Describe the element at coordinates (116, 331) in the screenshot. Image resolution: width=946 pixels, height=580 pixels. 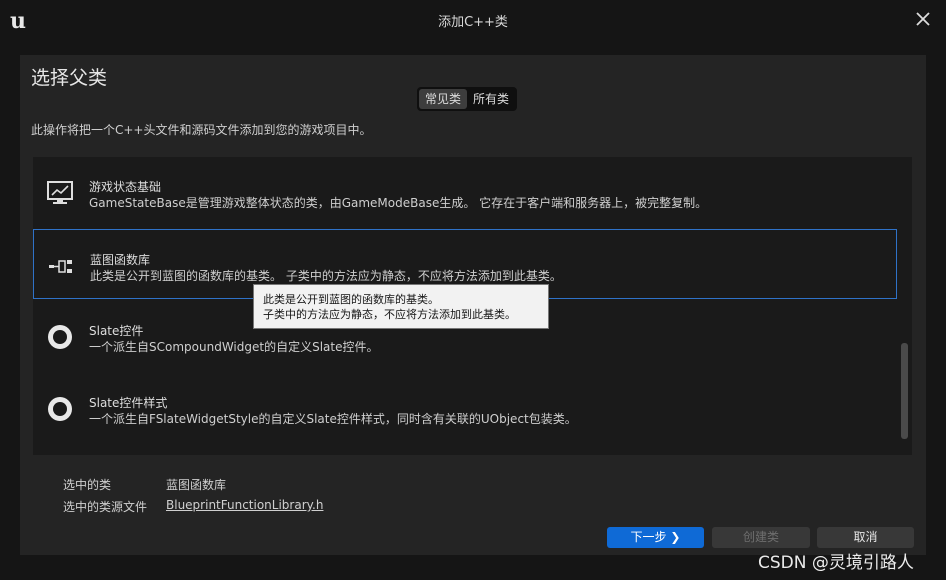
I see `class-title: Slate控件` at that location.